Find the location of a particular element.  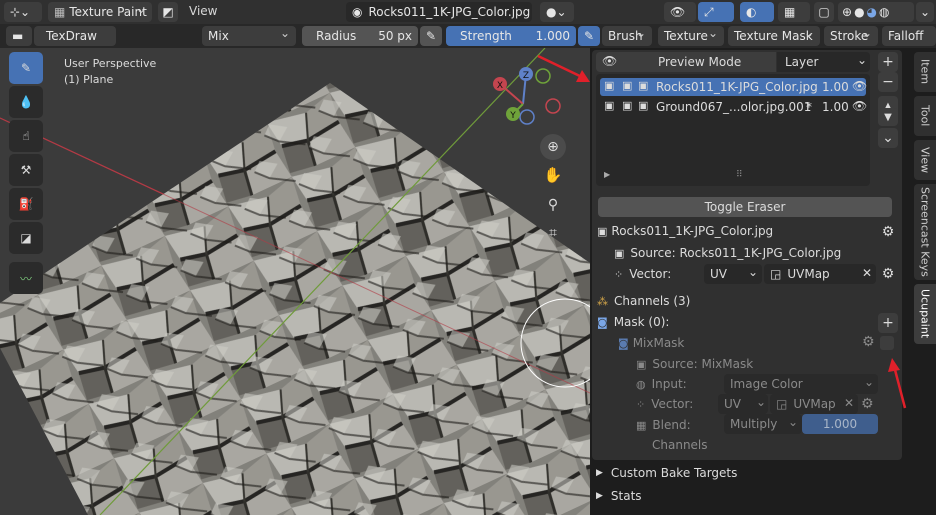

tab-tool: Tool is located at coordinates (925, 116).